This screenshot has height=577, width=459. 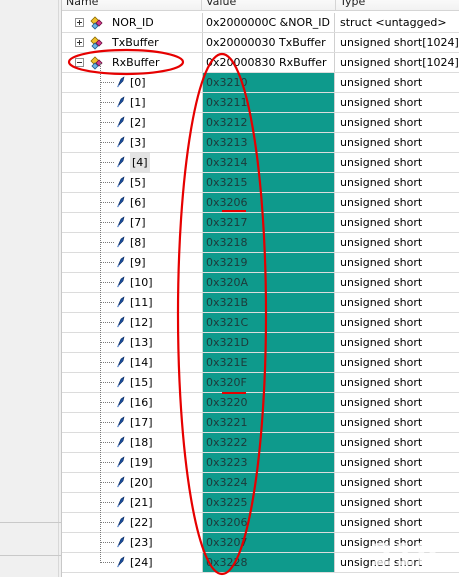 I want to click on column-header-value: Value, so click(x=269, y=5).